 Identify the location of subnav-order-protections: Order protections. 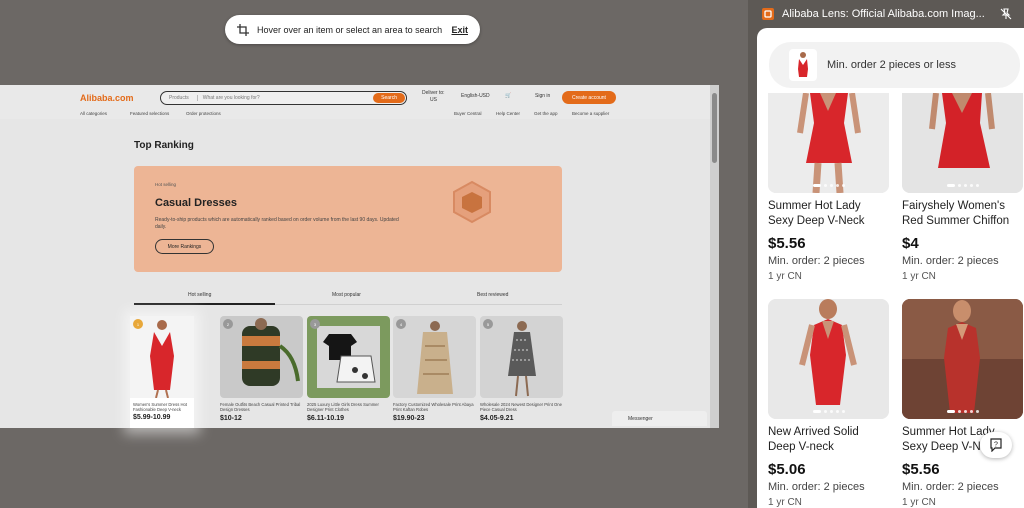
(203, 113).